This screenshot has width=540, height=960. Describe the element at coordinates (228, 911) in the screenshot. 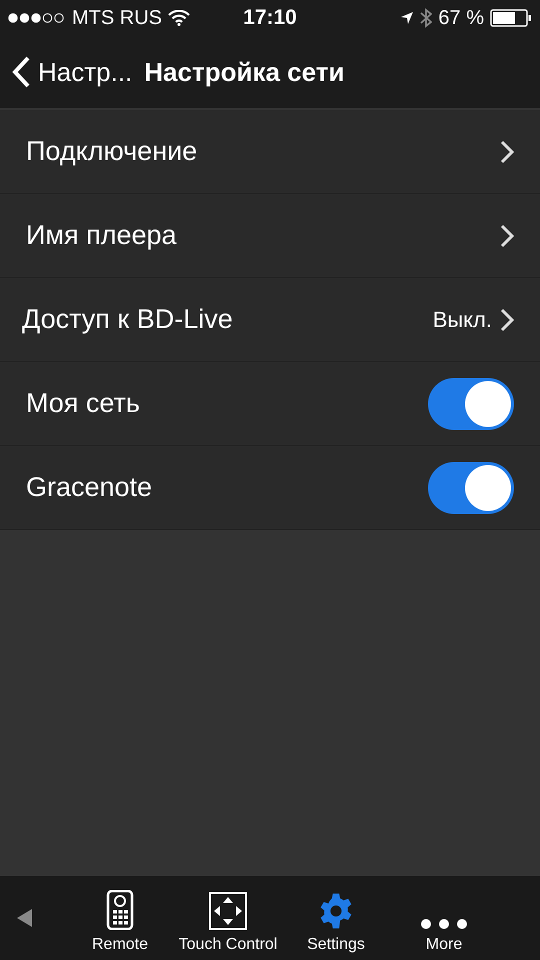

I see `arrows-icon` at that location.